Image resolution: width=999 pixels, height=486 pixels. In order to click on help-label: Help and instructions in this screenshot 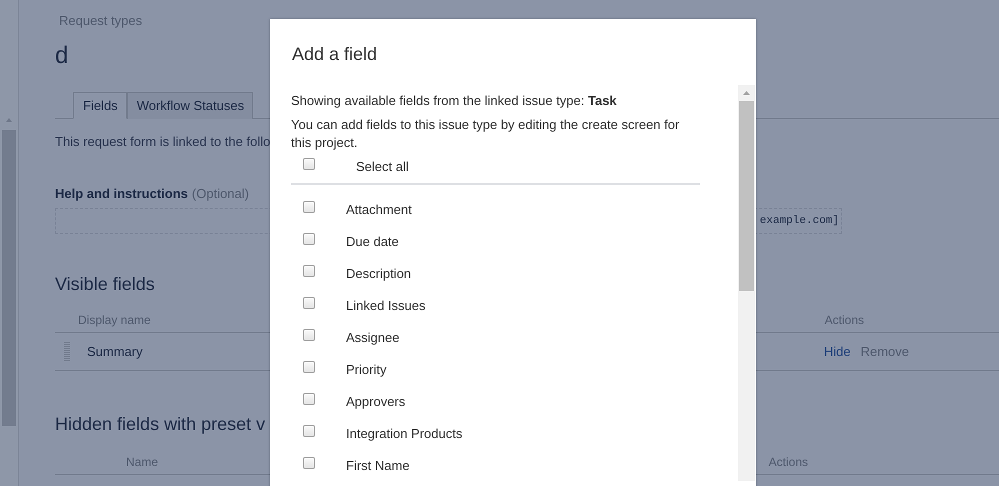, I will do `click(121, 193)`.